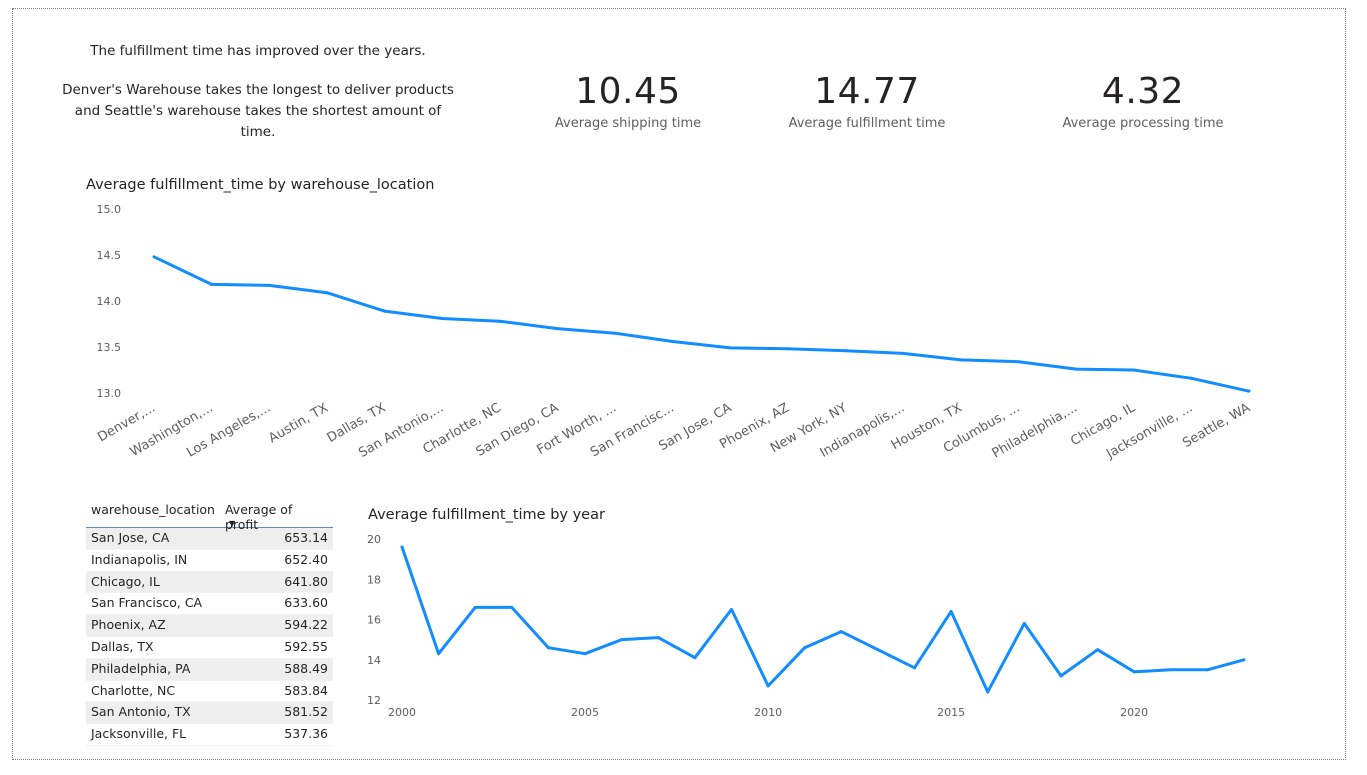 This screenshot has width=1367, height=775. I want to click on x-tick-label: 2010, so click(768, 712).